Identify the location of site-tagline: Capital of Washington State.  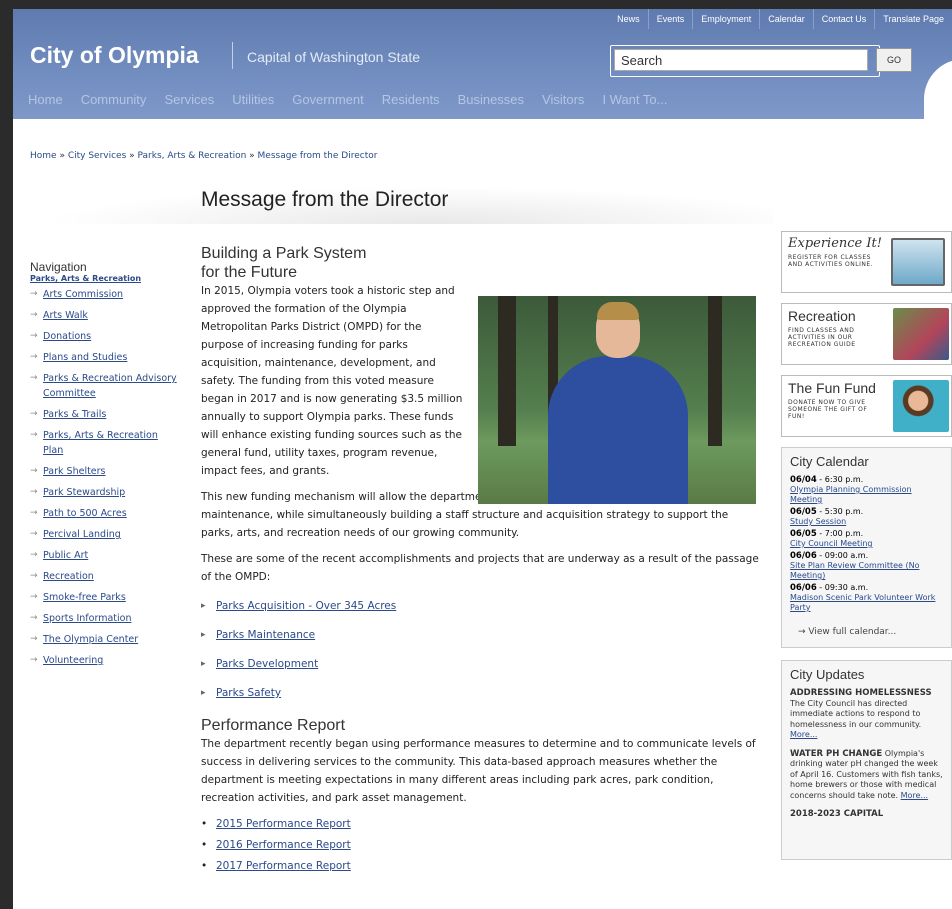
(334, 57).